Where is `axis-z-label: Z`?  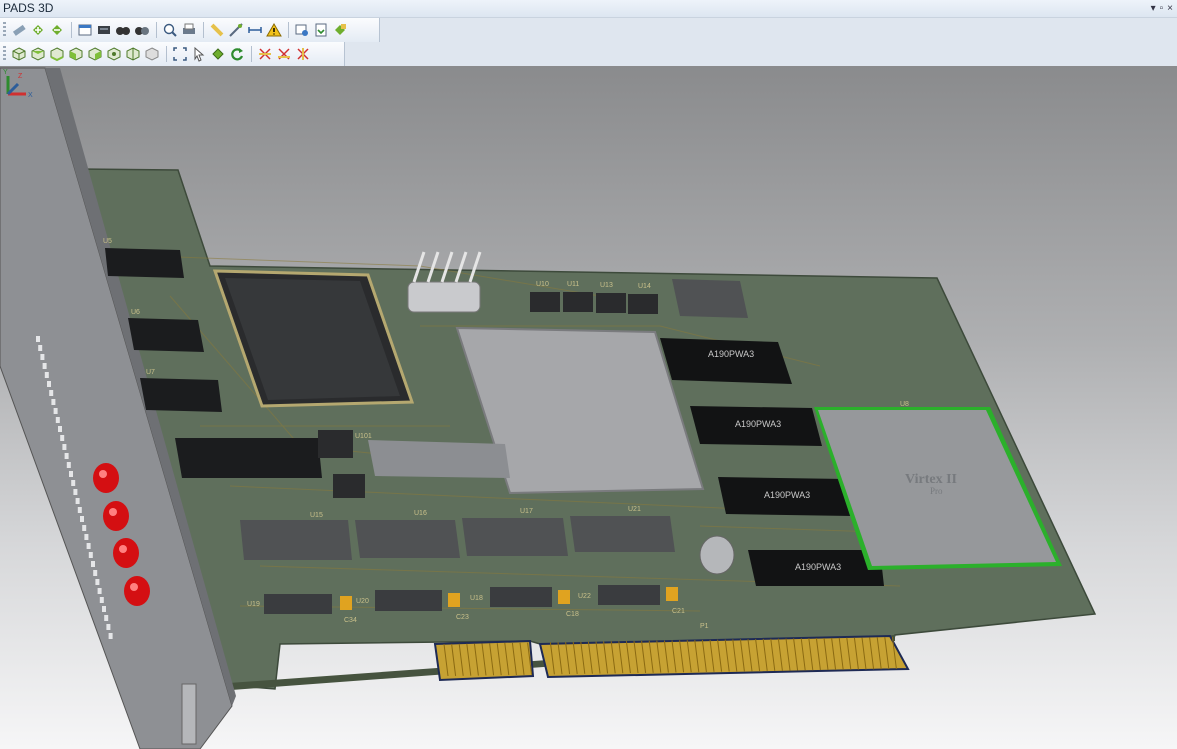 axis-z-label: Z is located at coordinates (20, 76).